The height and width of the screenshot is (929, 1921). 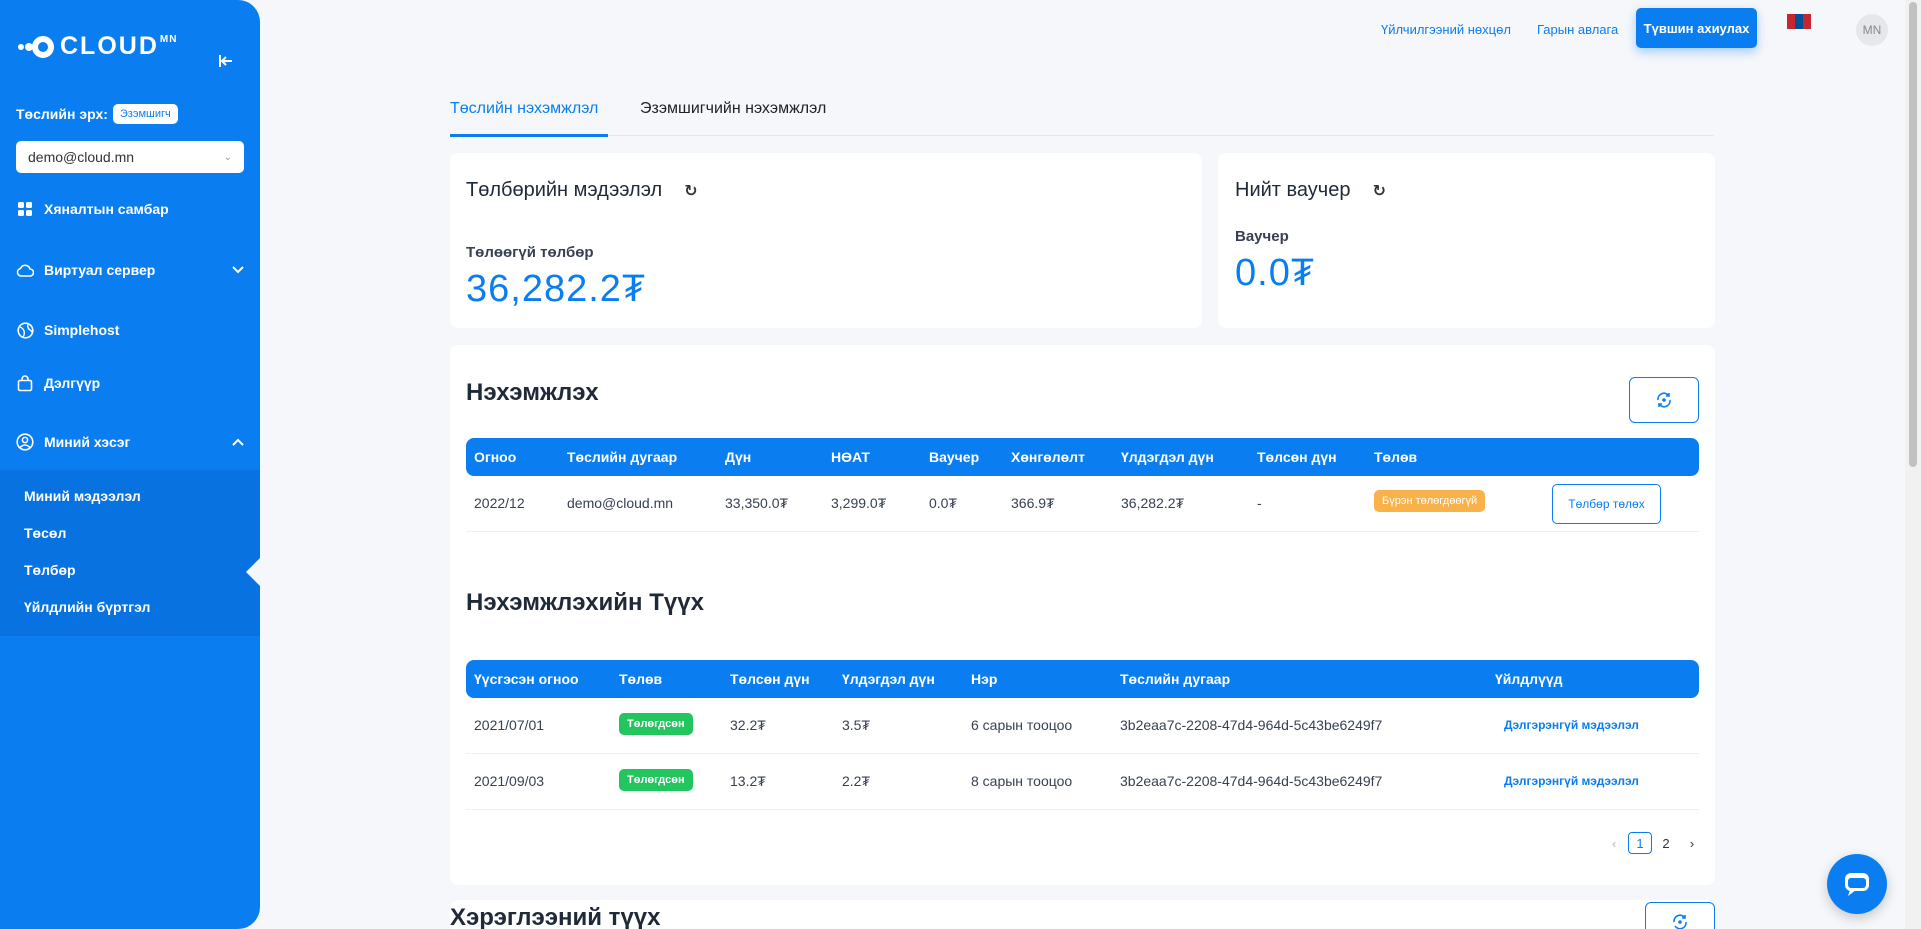 I want to click on pay-button: Төлбөр төлөх, so click(x=1606, y=504).